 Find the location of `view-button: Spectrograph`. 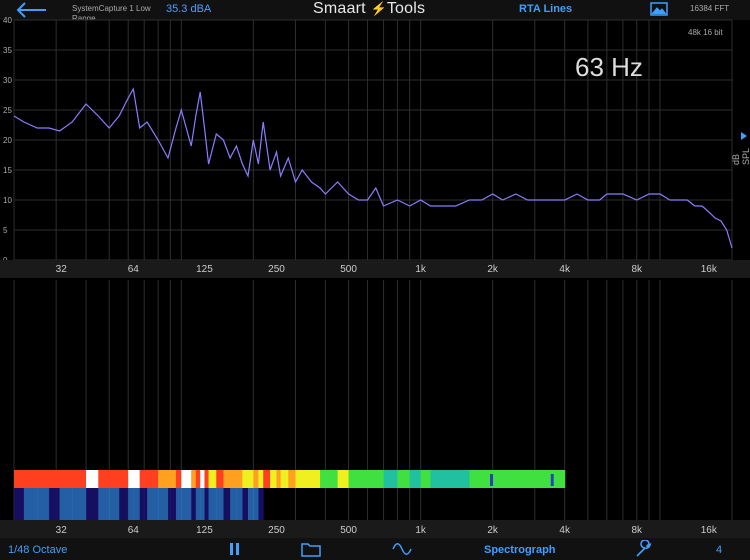

view-button: Spectrograph is located at coordinates (520, 550).